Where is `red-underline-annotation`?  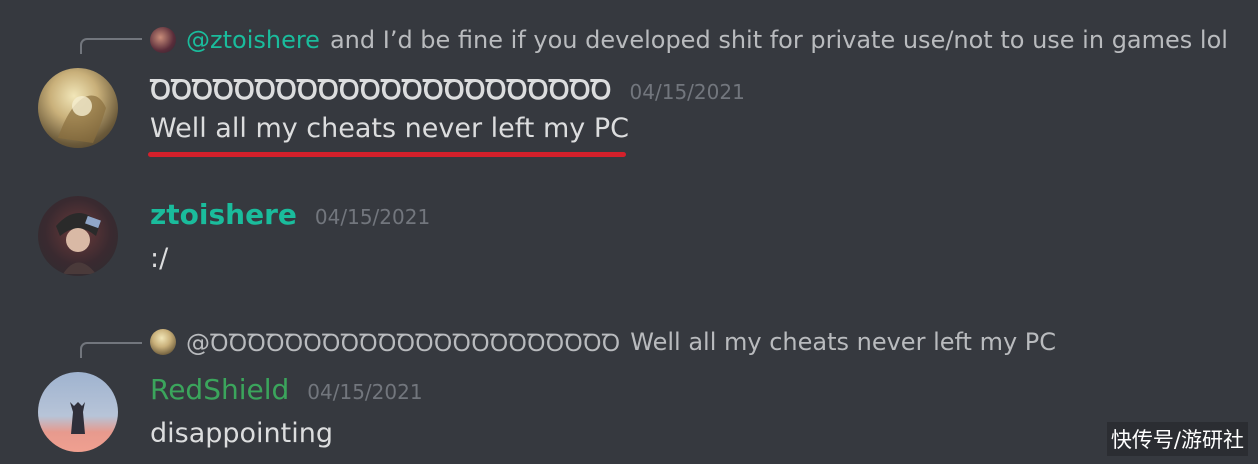 red-underline-annotation is located at coordinates (387, 154).